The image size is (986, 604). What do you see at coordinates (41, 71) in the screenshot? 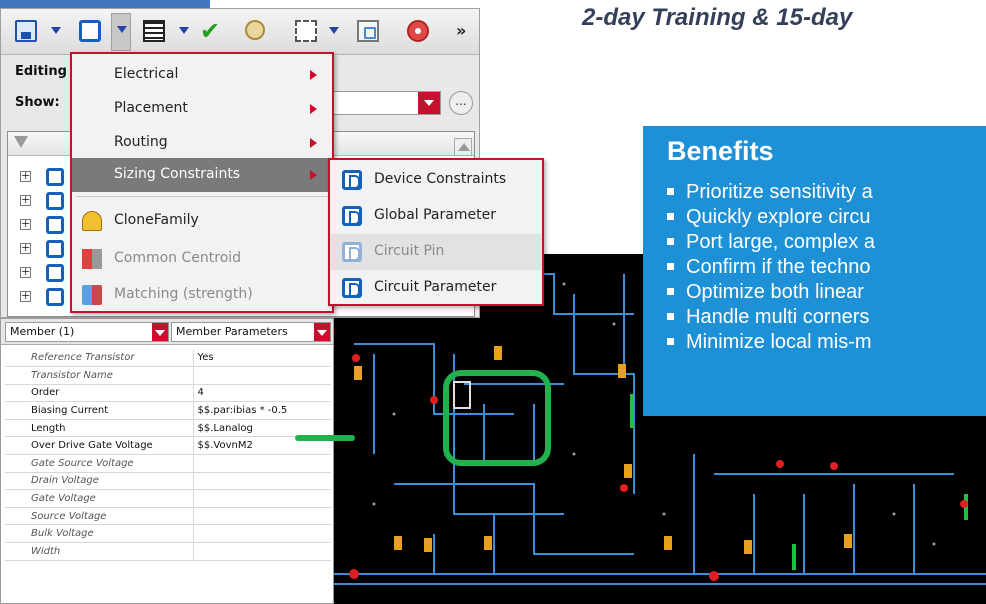
I see `editing-label: Editing` at bounding box center [41, 71].